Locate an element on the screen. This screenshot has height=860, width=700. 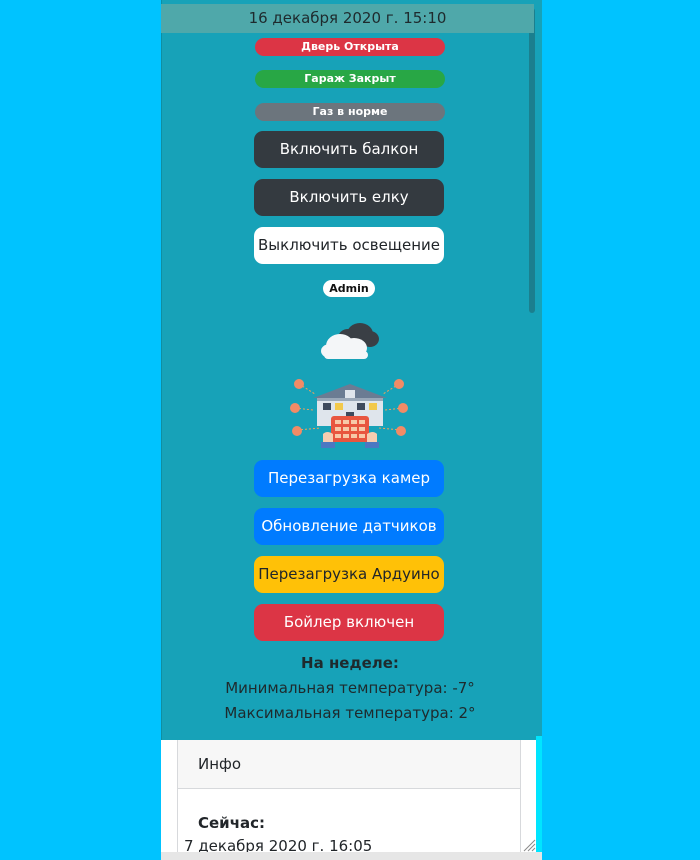
reboot-arduino-button: Перезагрузка Ардуино is located at coordinates (349, 574).